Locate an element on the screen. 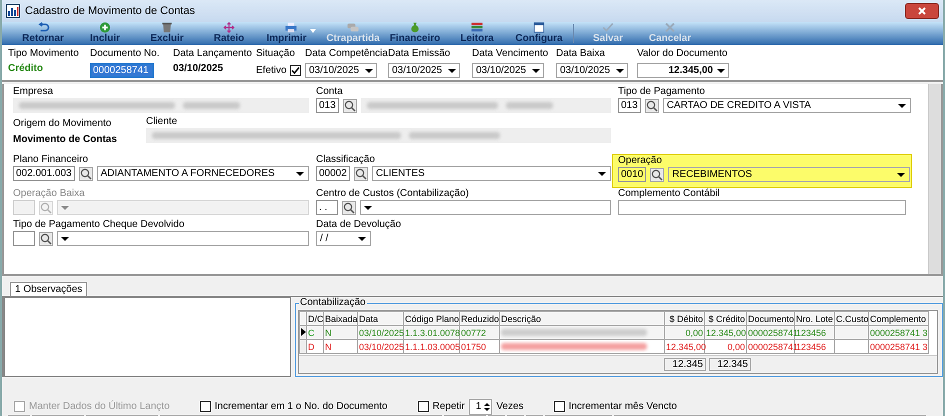 This screenshot has width=945, height=416. column-header: Código Plano is located at coordinates (432, 319).